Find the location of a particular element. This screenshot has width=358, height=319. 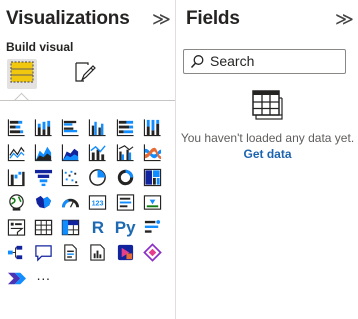

table-icon is located at coordinates (43, 228).